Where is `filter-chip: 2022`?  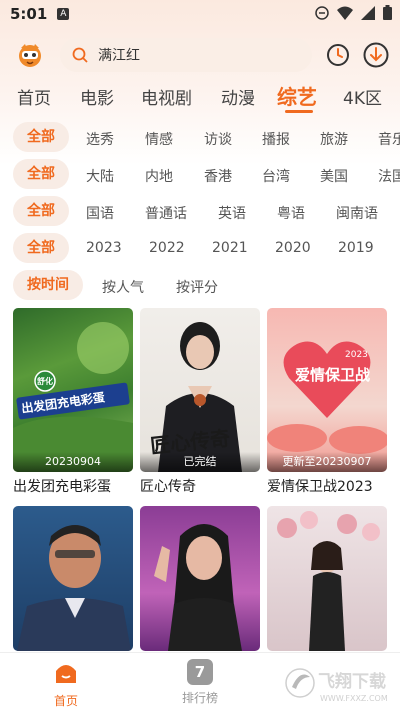 filter-chip: 2022 is located at coordinates (167, 248).